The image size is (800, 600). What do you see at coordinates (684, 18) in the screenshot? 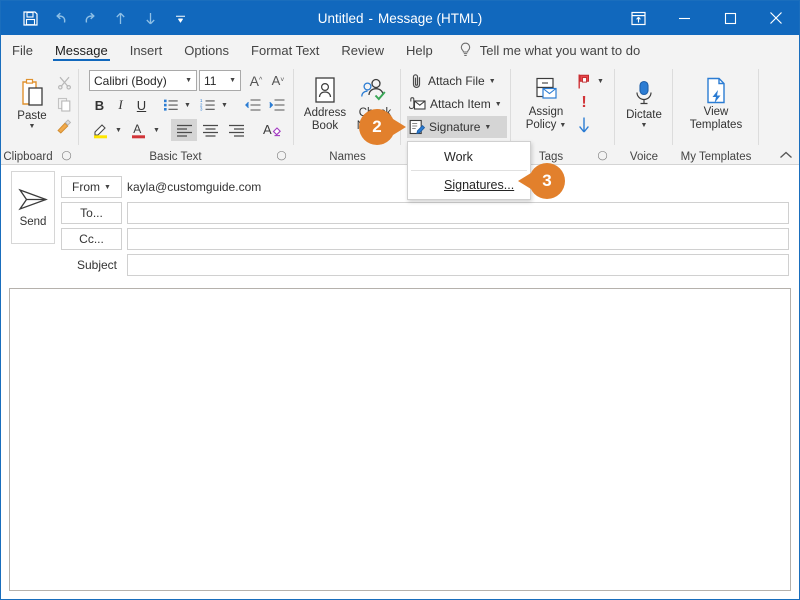
I see `minimize-icon` at bounding box center [684, 18].